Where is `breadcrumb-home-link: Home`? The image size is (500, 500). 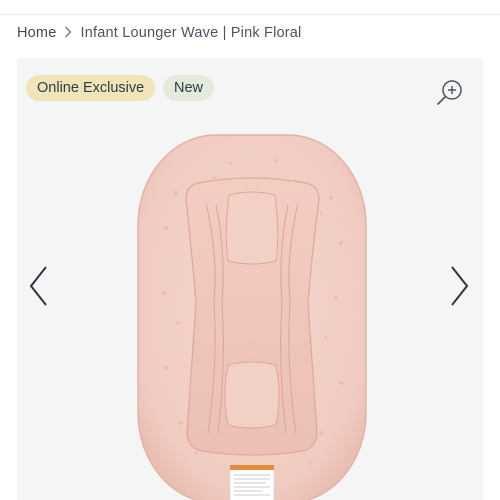 breadcrumb-home-link: Home is located at coordinates (36, 33).